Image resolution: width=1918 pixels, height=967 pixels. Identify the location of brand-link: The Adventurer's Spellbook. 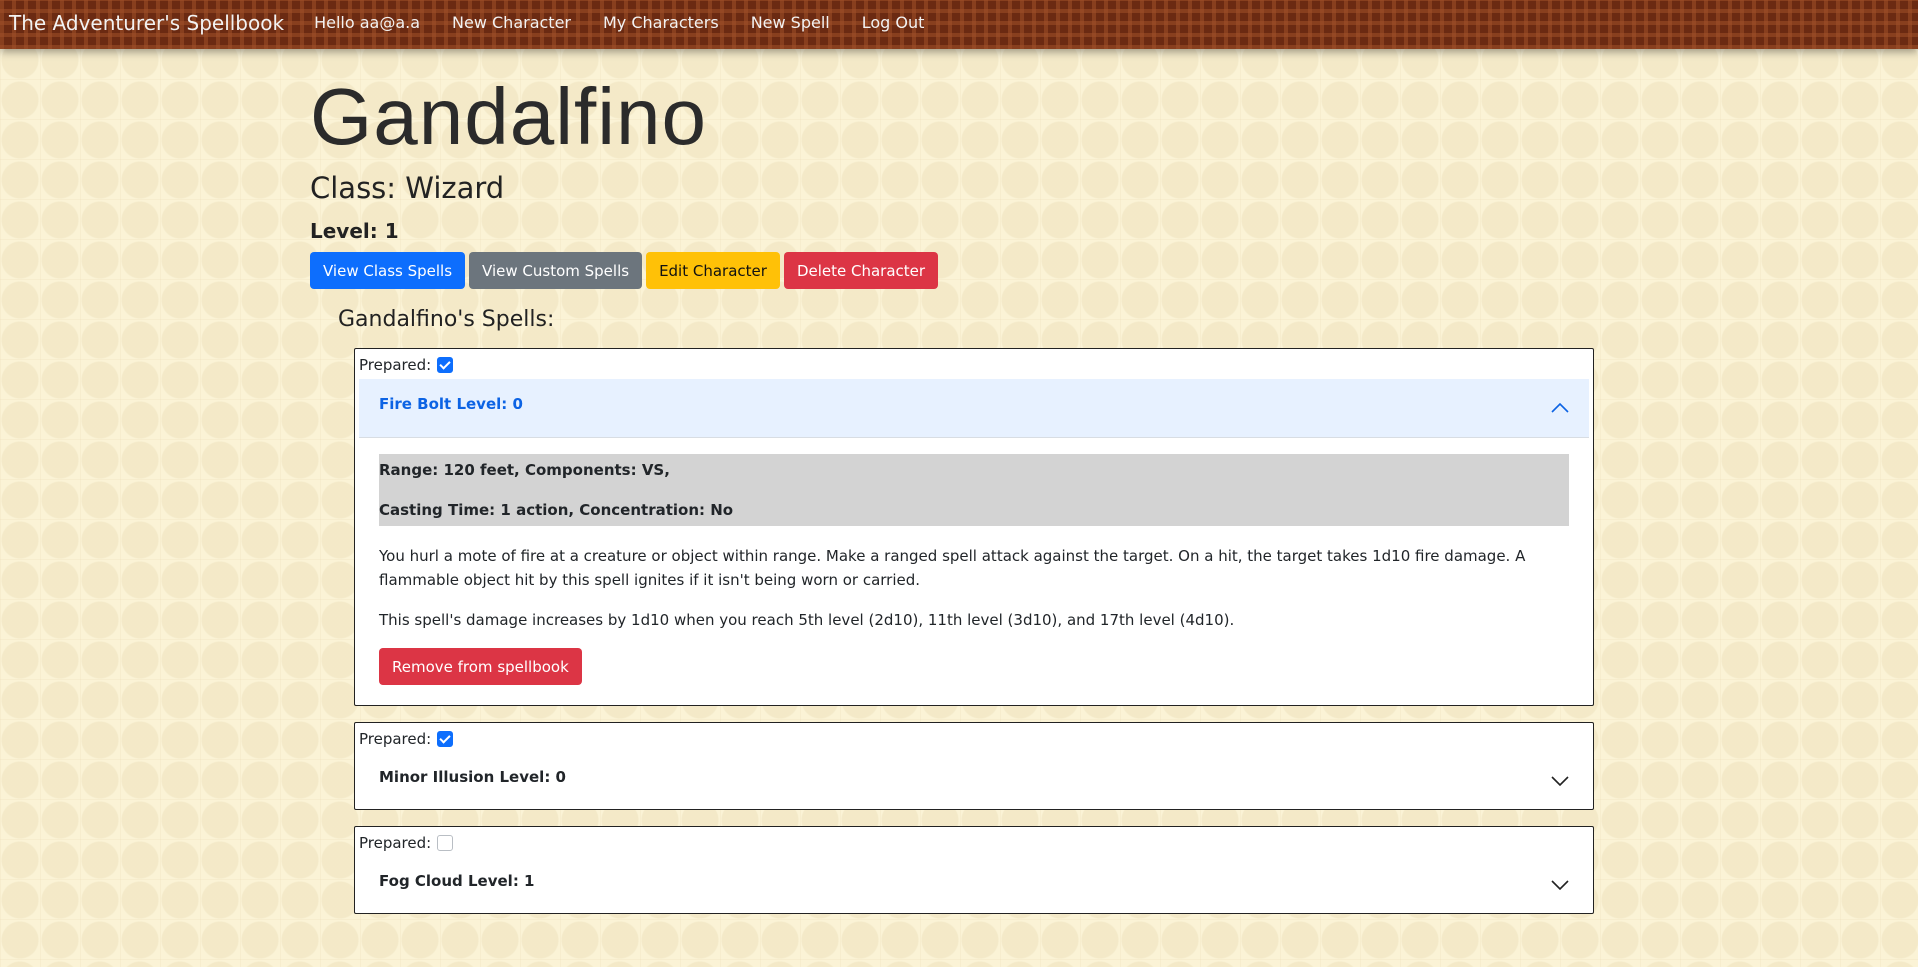
(146, 25).